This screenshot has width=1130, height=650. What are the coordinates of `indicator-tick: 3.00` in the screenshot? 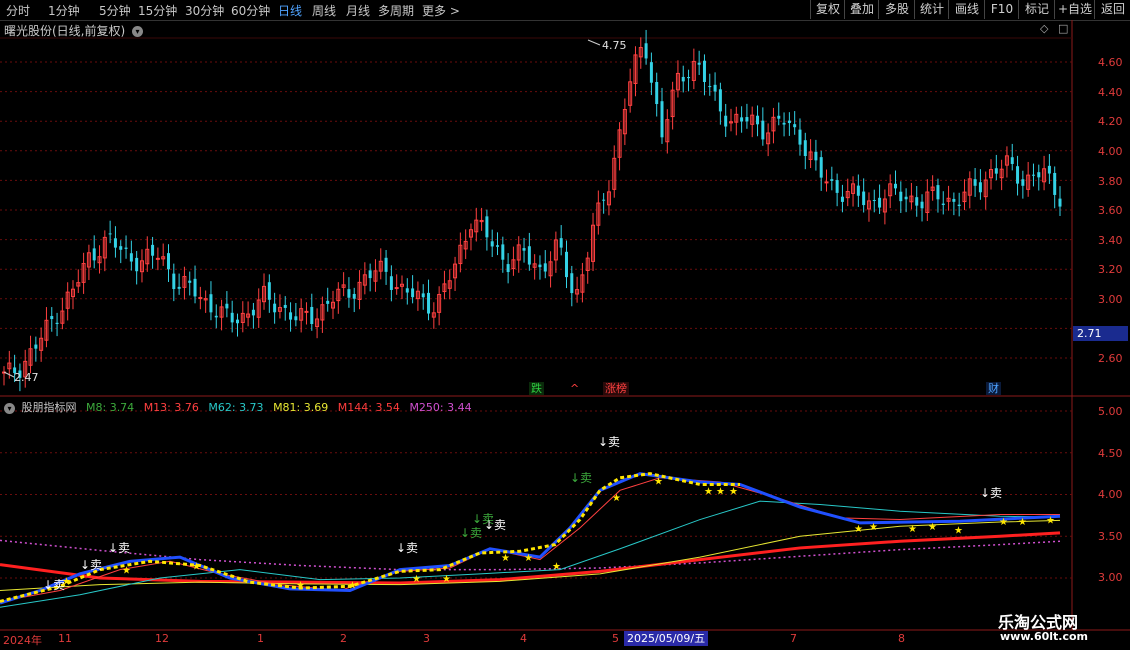 It's located at (1110, 577).